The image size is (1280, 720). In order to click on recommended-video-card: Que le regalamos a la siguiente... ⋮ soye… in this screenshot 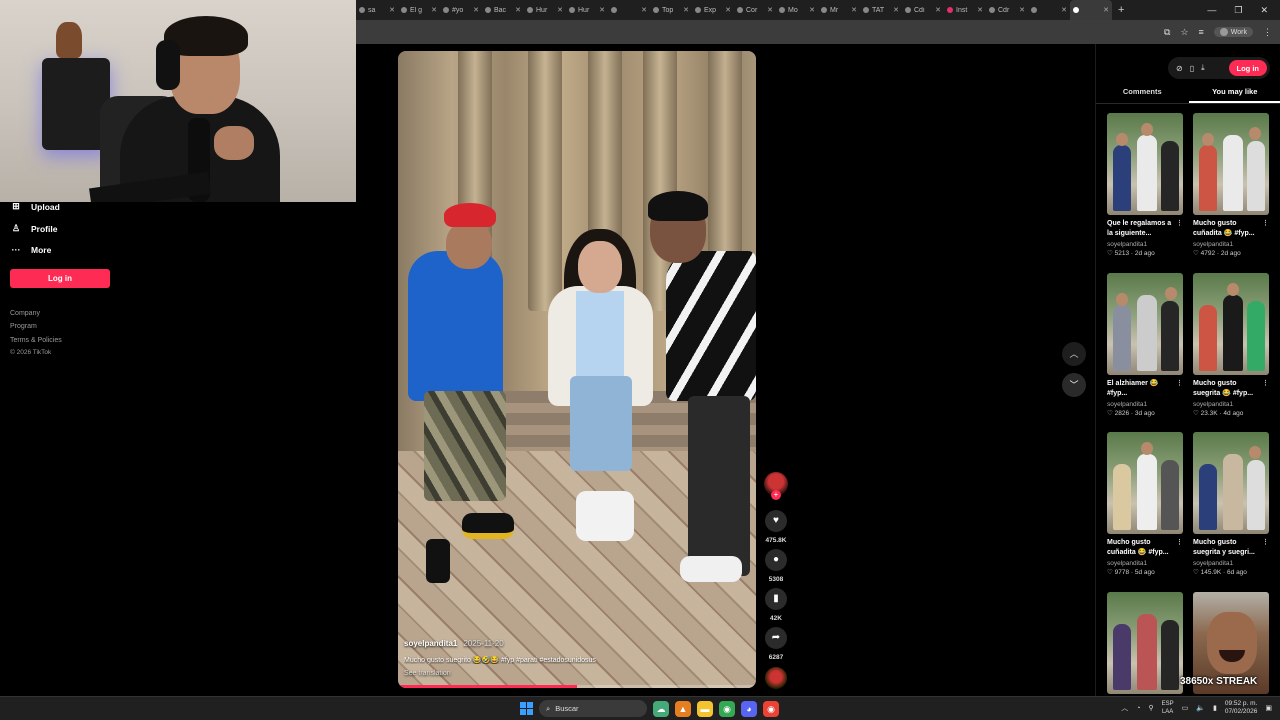, I will do `click(1145, 185)`.